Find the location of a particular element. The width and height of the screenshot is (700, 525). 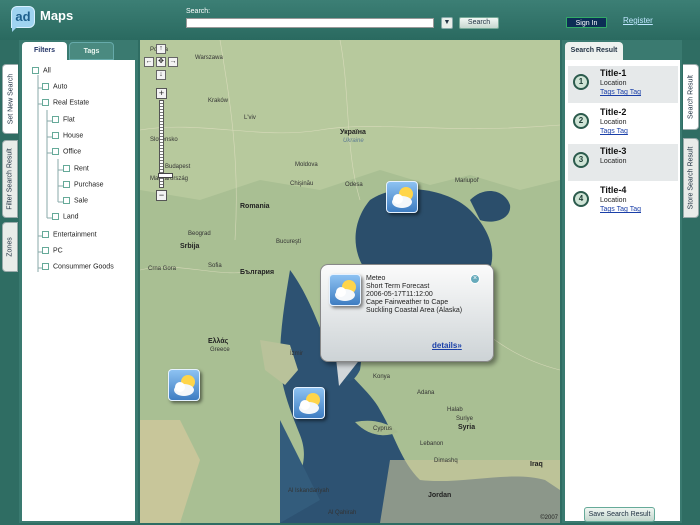

close-icon: × is located at coordinates (475, 279).